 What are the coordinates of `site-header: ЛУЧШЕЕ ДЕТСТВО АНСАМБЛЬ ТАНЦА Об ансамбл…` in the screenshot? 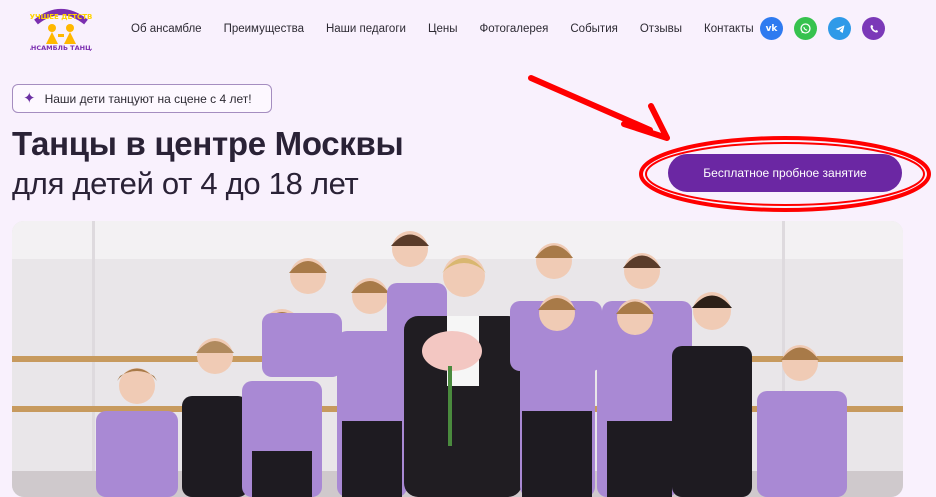 It's located at (468, 30).